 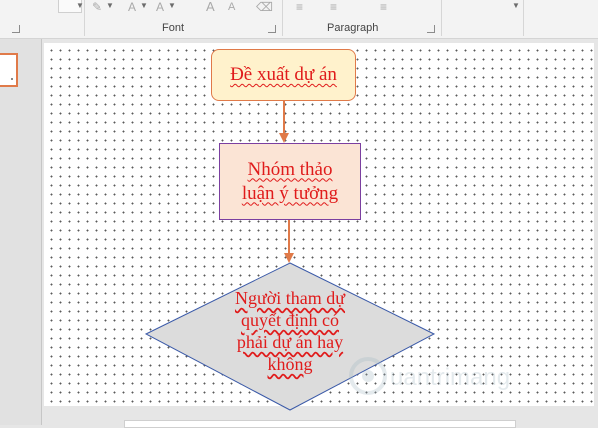 I want to click on decision-line: Người tham dự, so click(x=290, y=298).